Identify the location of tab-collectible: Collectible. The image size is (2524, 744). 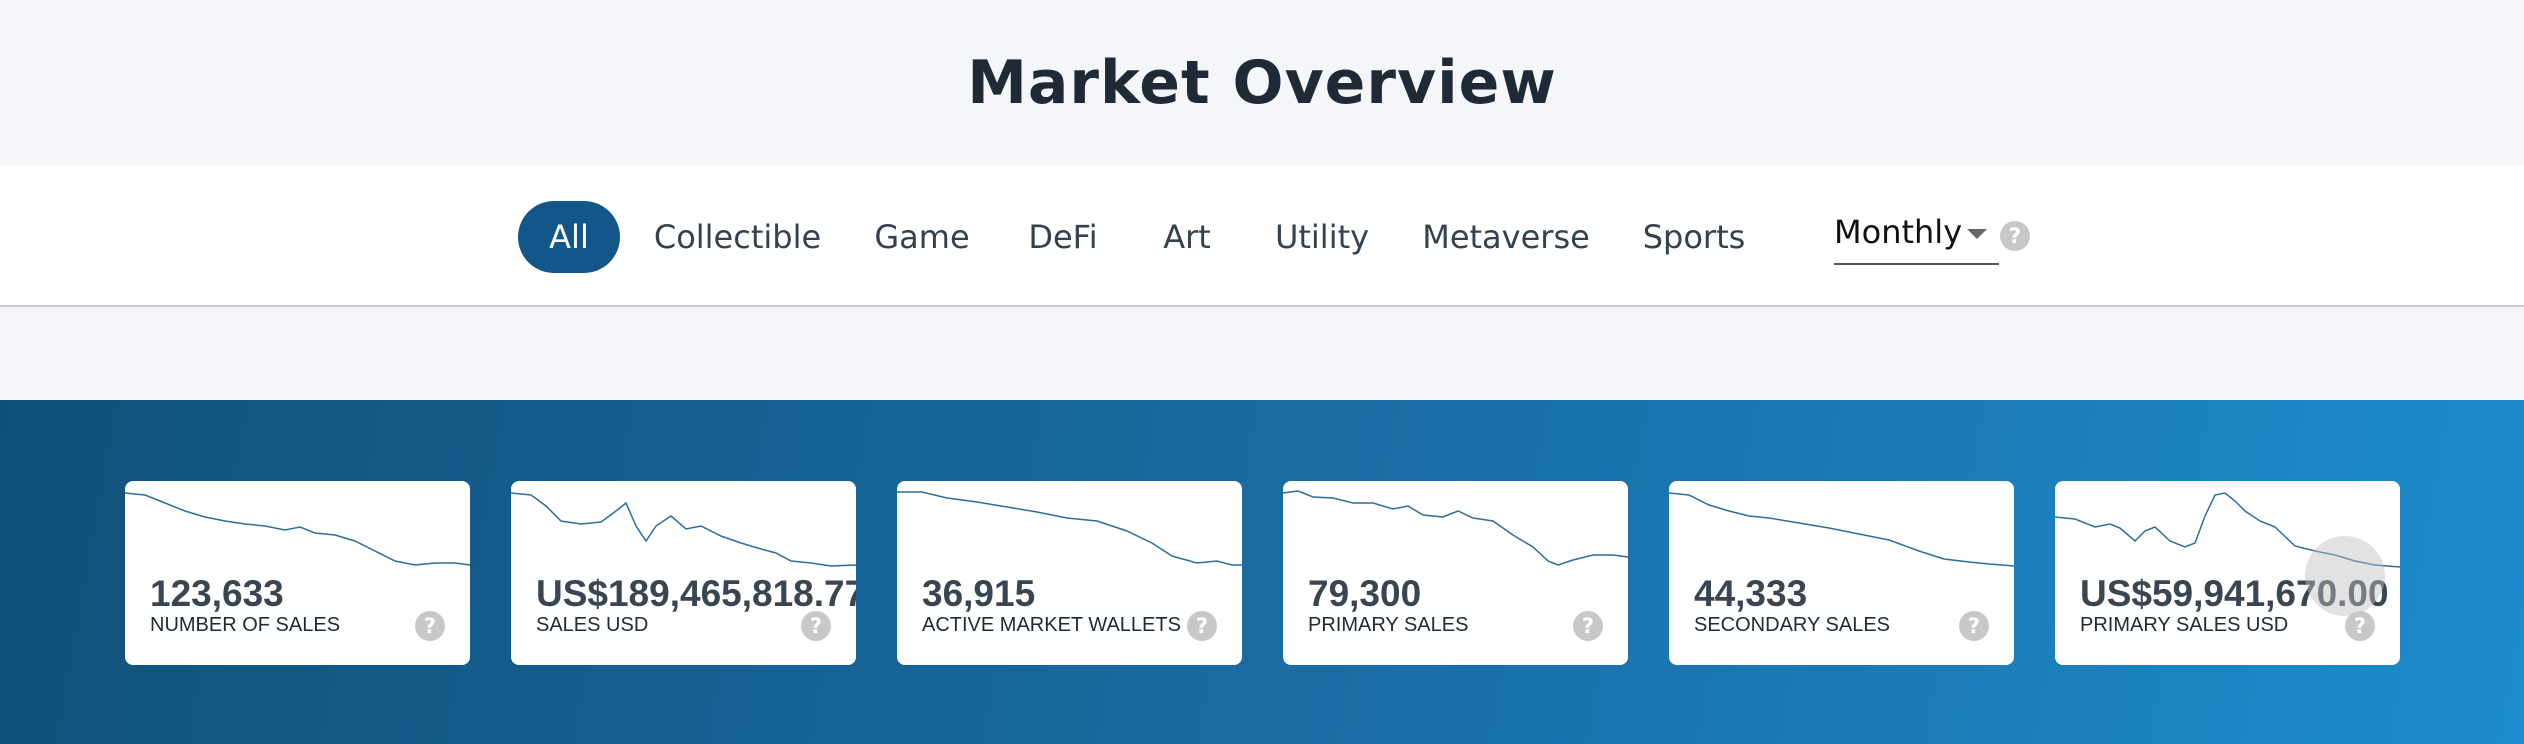
(737, 237).